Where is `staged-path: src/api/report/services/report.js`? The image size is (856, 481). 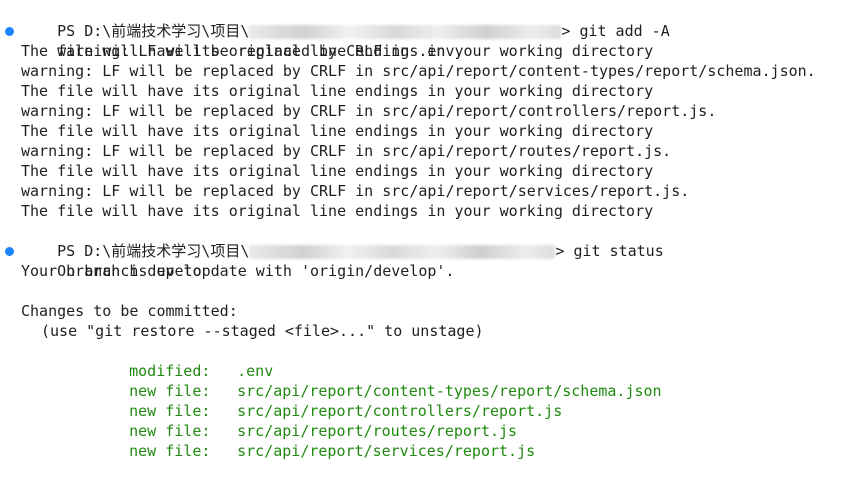
staged-path: src/api/report/services/report.js is located at coordinates (386, 451).